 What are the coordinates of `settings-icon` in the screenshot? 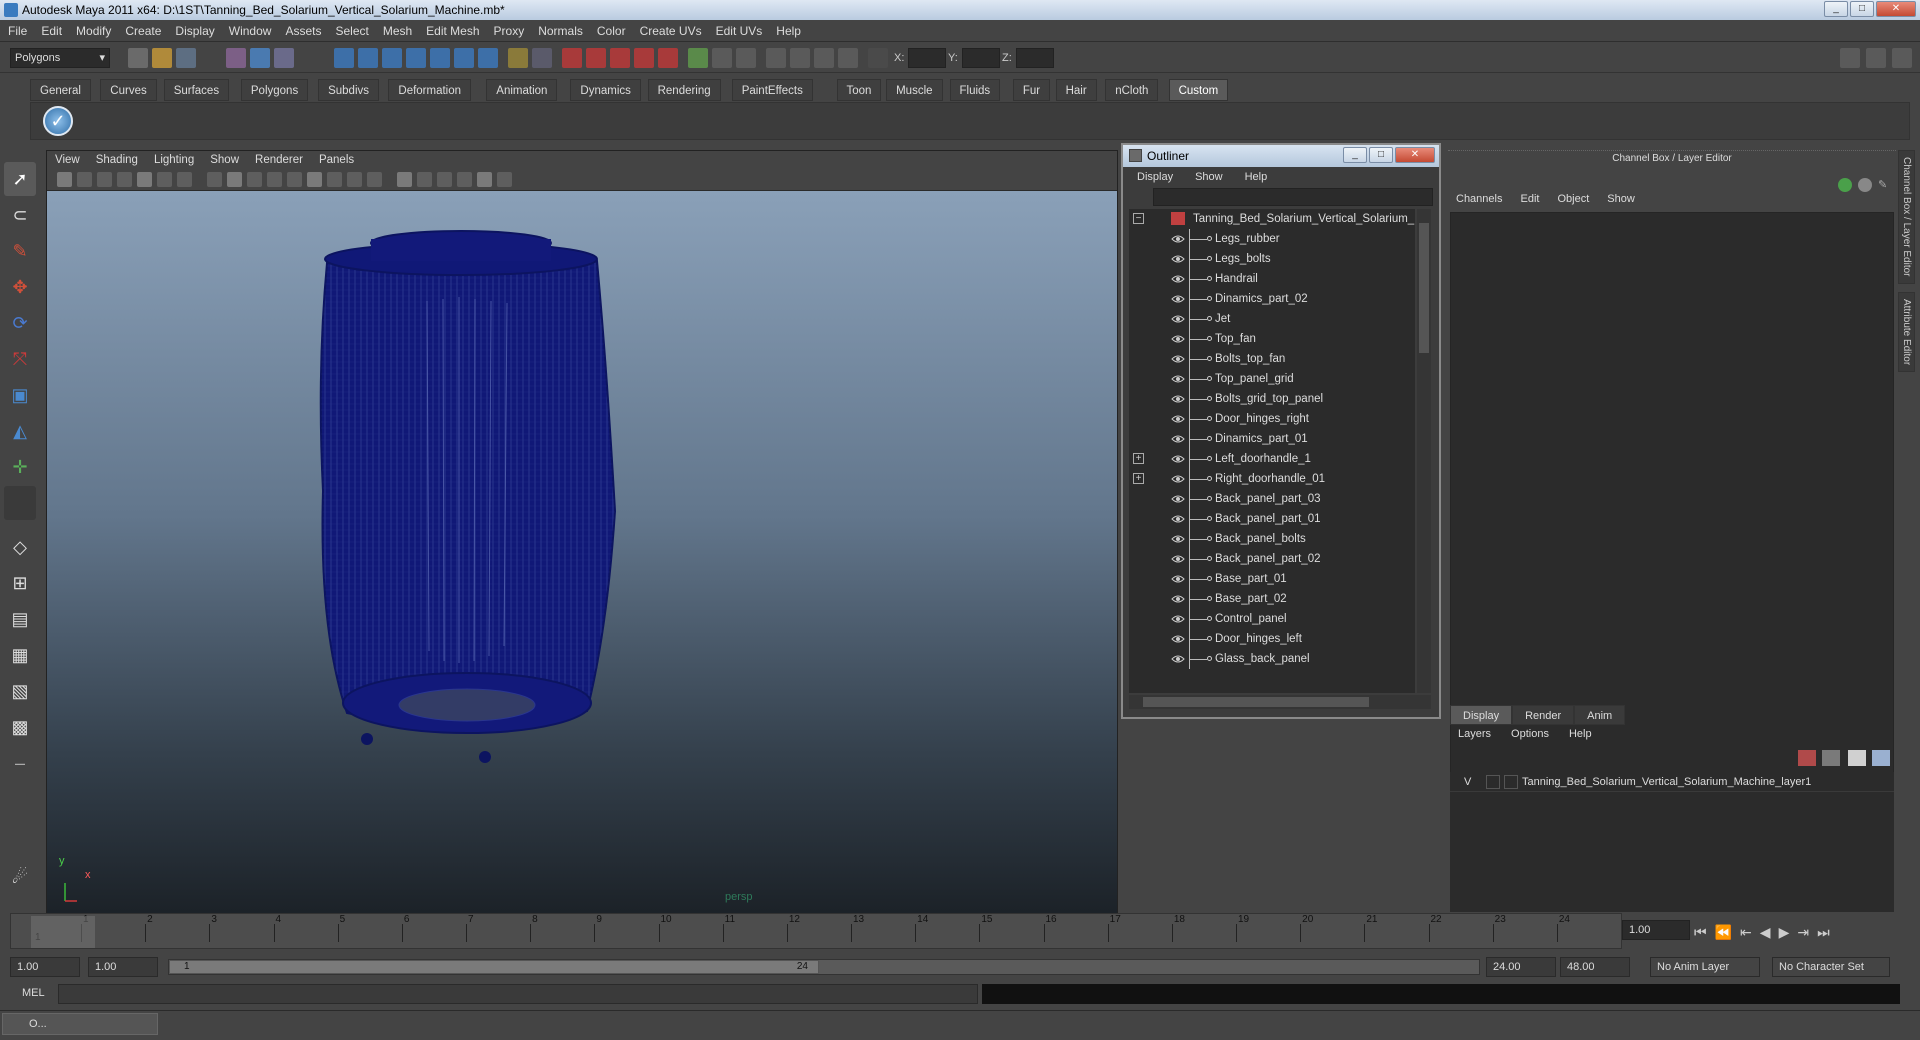 It's located at (1902, 58).